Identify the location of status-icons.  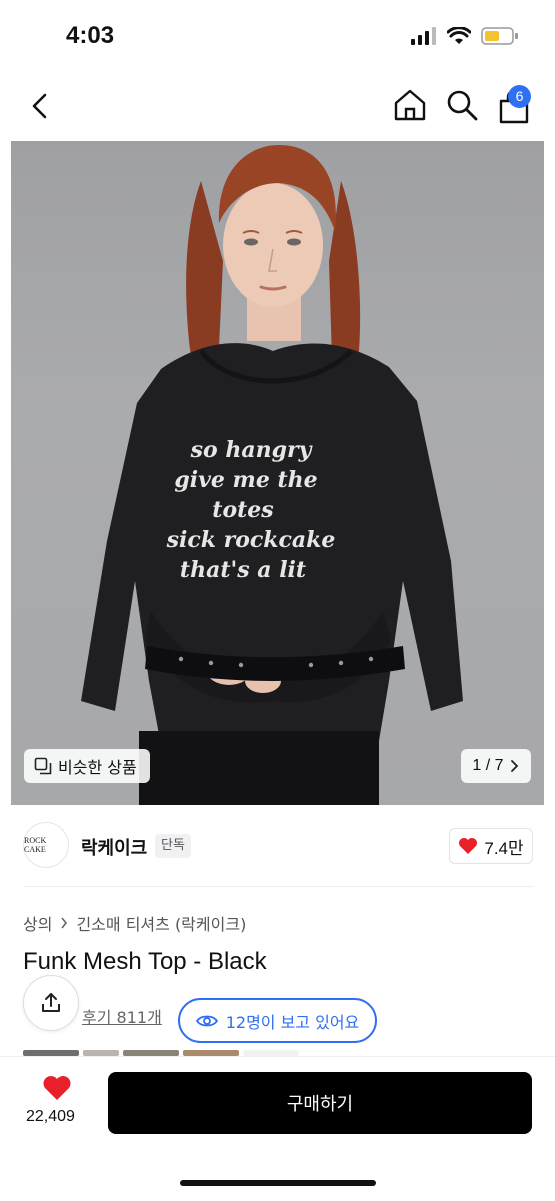
(465, 36).